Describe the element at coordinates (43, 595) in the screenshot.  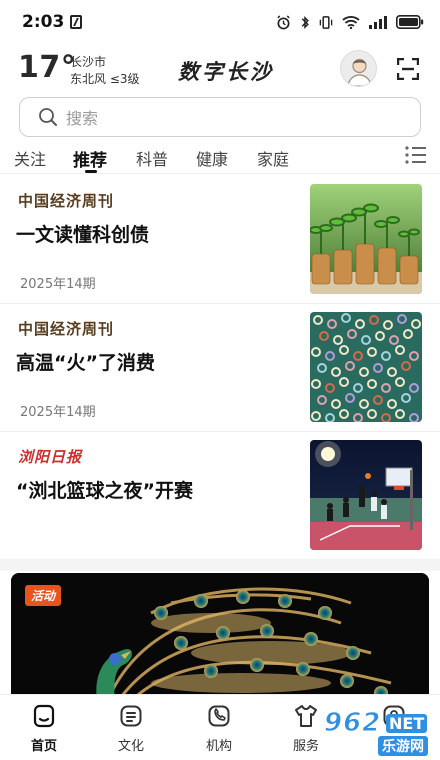
I see `activity-tag: 活动` at that location.